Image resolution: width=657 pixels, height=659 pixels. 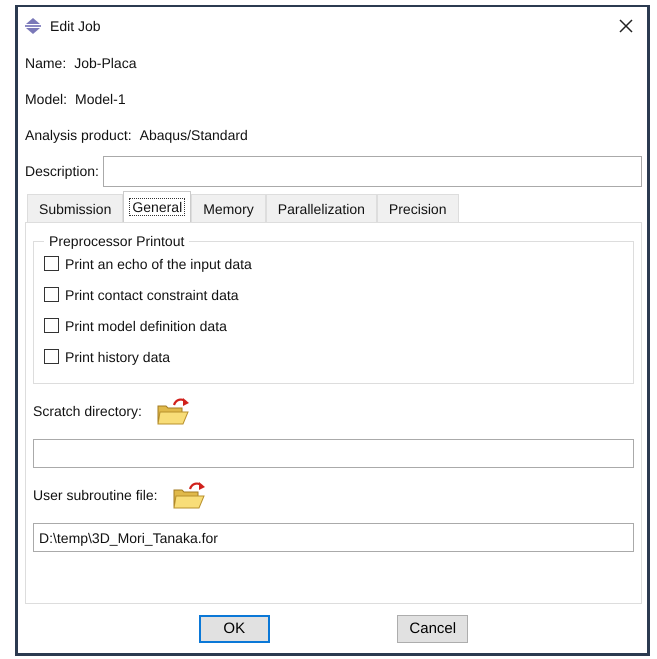 I want to click on subroutine-file-field: D:\temp\3D_Mori_Tanaka.for, so click(x=333, y=537).